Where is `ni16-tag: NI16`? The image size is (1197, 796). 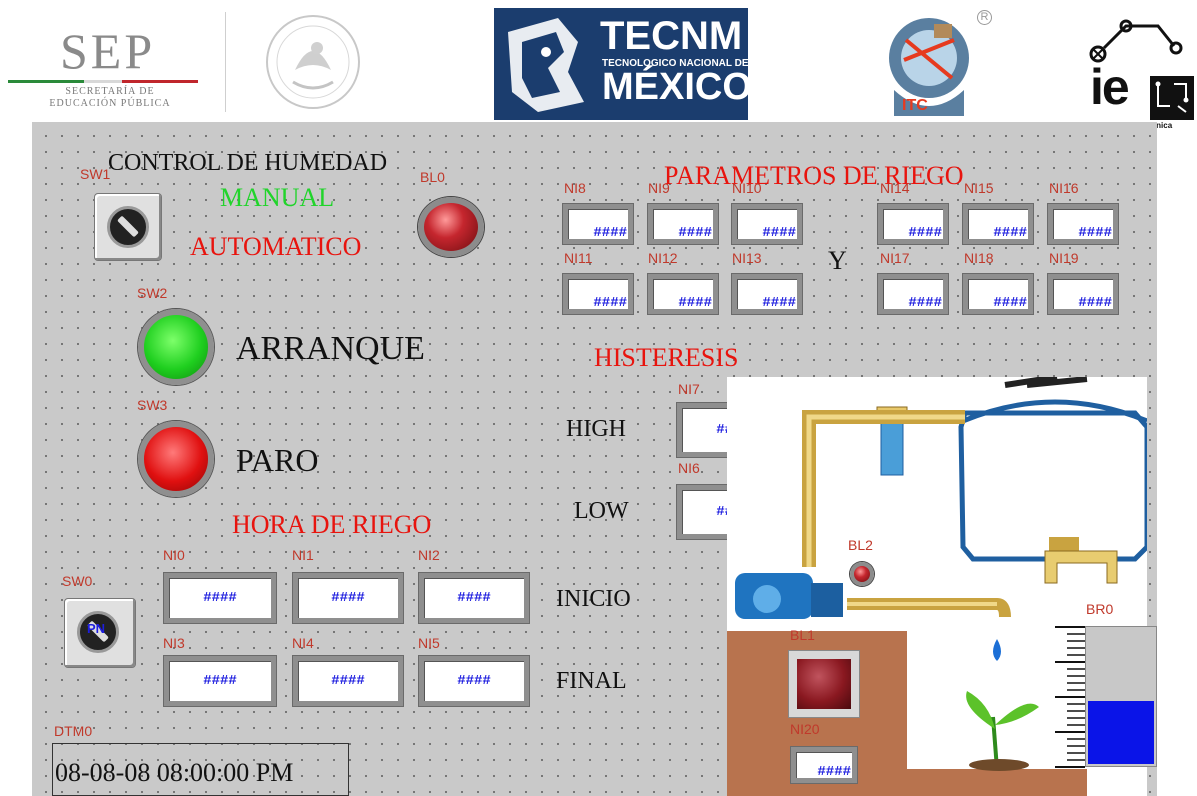 ni16-tag: NI16 is located at coordinates (1064, 188).